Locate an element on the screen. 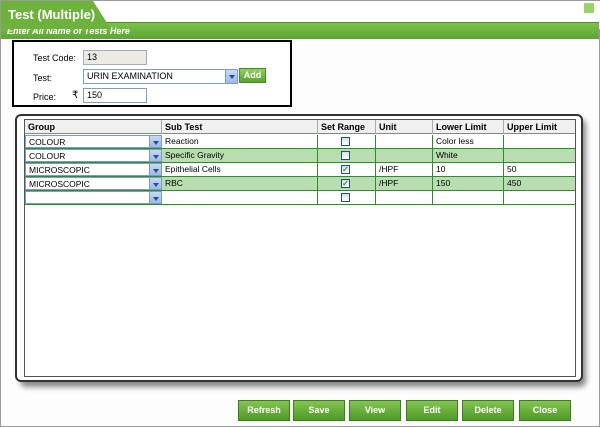  lower-limit-cell: 10 is located at coordinates (468, 169).